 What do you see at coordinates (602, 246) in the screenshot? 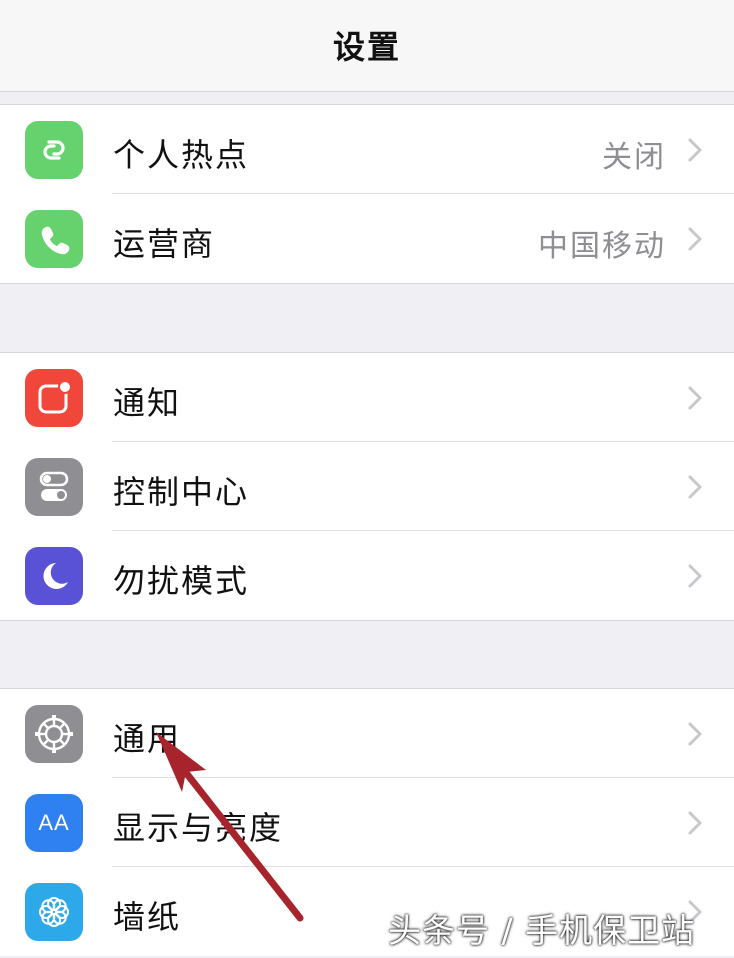
I see `settings-row-value: 中国移动` at bounding box center [602, 246].